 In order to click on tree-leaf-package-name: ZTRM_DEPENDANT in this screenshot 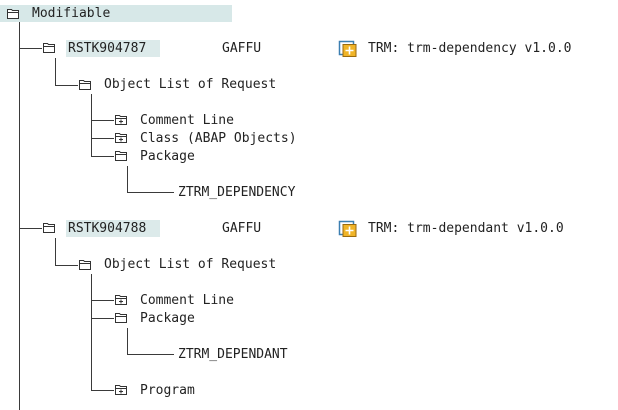, I will do `click(233, 355)`.